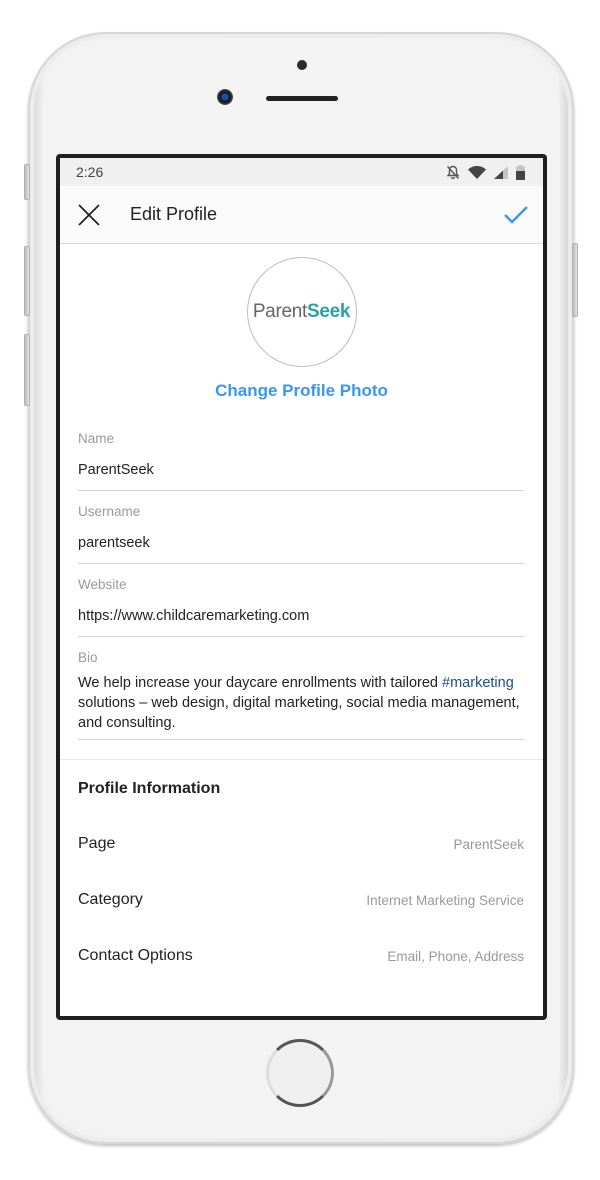  I want to click on status-bar: 2:26, so click(301, 172).